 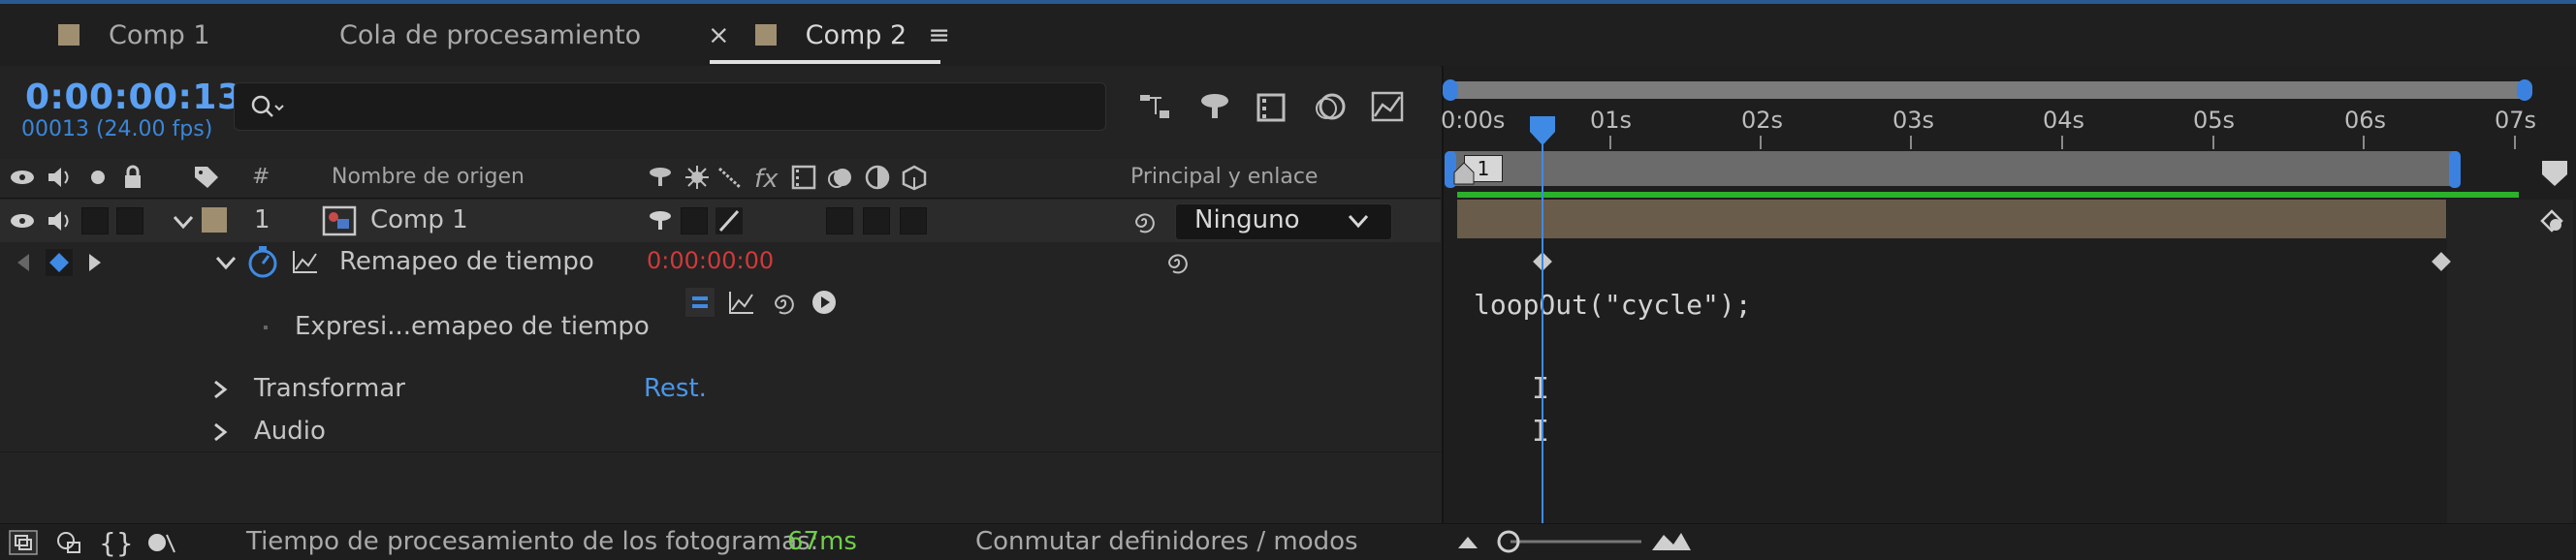 I want to click on layer-name: Comp 1, so click(x=419, y=219).